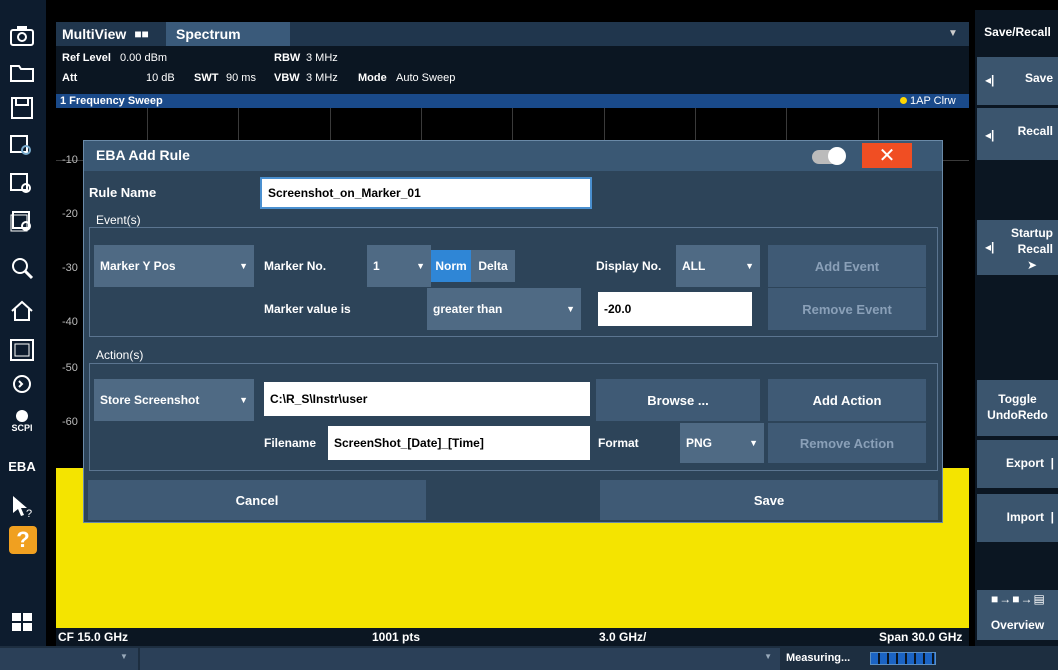  I want to click on eba-button: EBA, so click(22, 466).